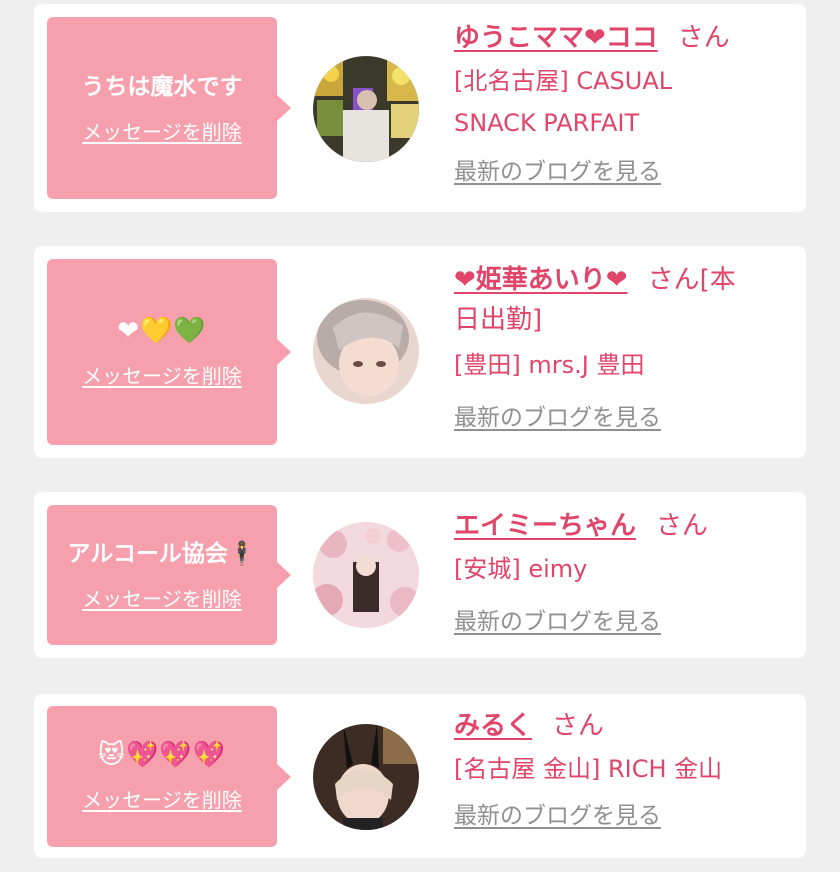 The width and height of the screenshot is (840, 872). Describe the element at coordinates (493, 726) in the screenshot. I see `profile-name-link: みるく` at that location.